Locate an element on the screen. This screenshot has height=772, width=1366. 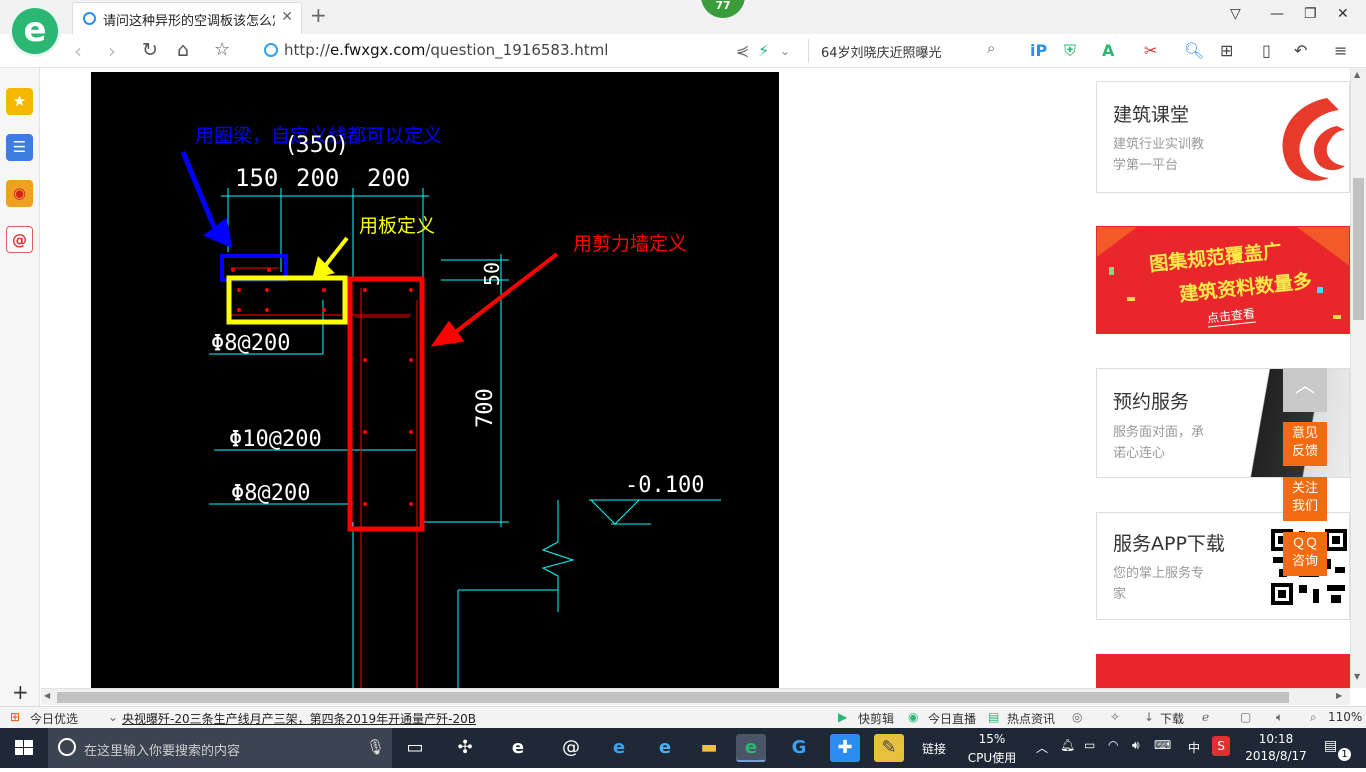
home-button: ⌂ is located at coordinates (183, 50).